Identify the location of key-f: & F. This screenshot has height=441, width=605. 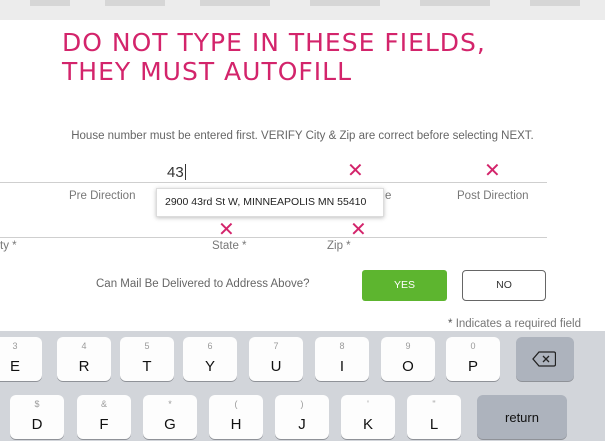
(104, 417).